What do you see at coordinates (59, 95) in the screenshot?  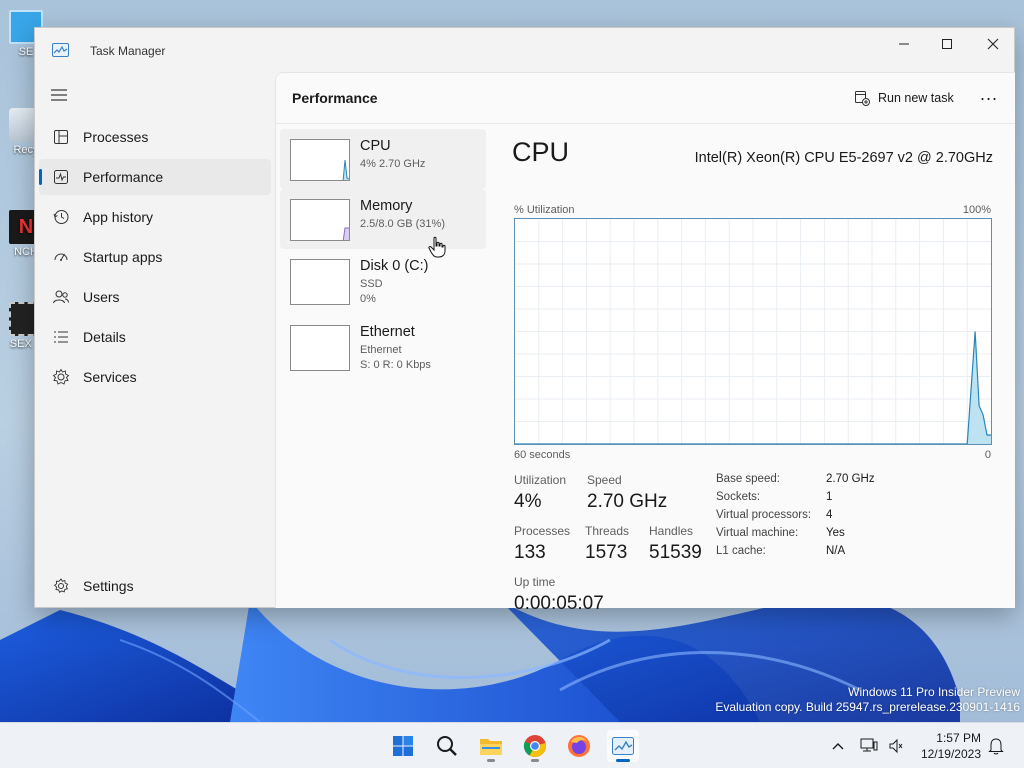 I see `hamburger-menu-icon` at bounding box center [59, 95].